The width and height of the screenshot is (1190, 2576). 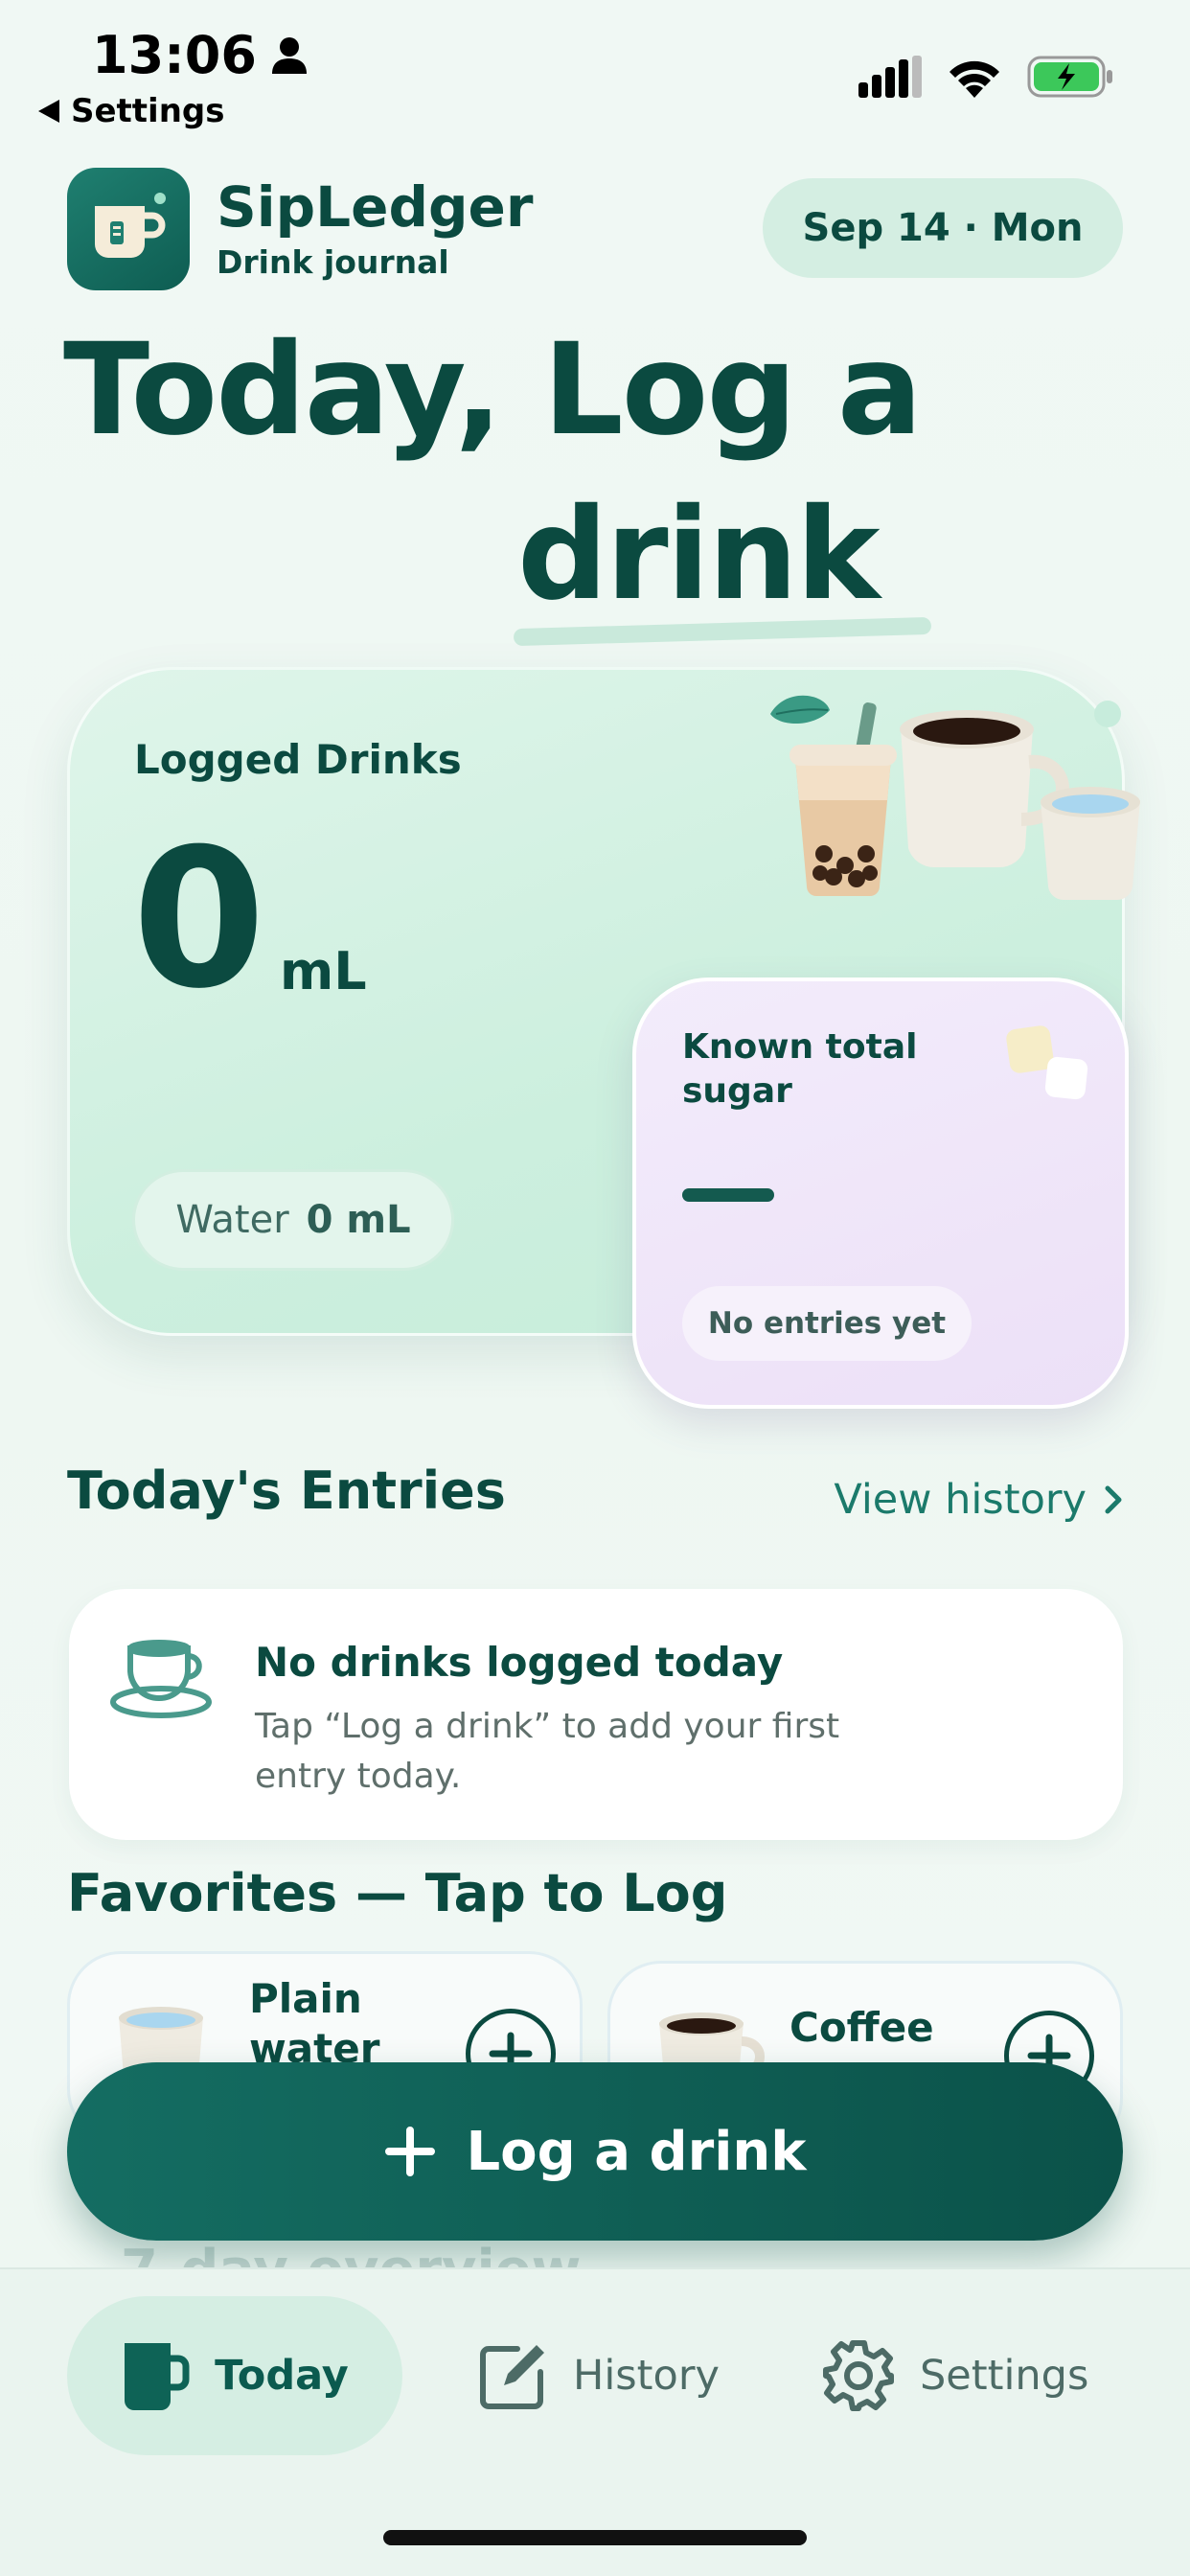 What do you see at coordinates (49, 111) in the screenshot?
I see `back-triangle-icon` at bounding box center [49, 111].